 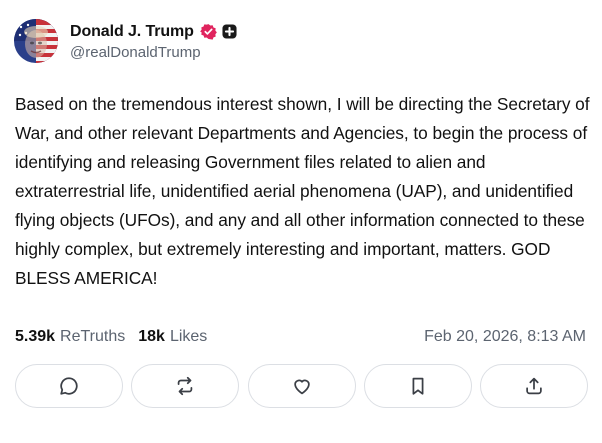 What do you see at coordinates (151, 336) in the screenshot?
I see `likes-count: 18k` at bounding box center [151, 336].